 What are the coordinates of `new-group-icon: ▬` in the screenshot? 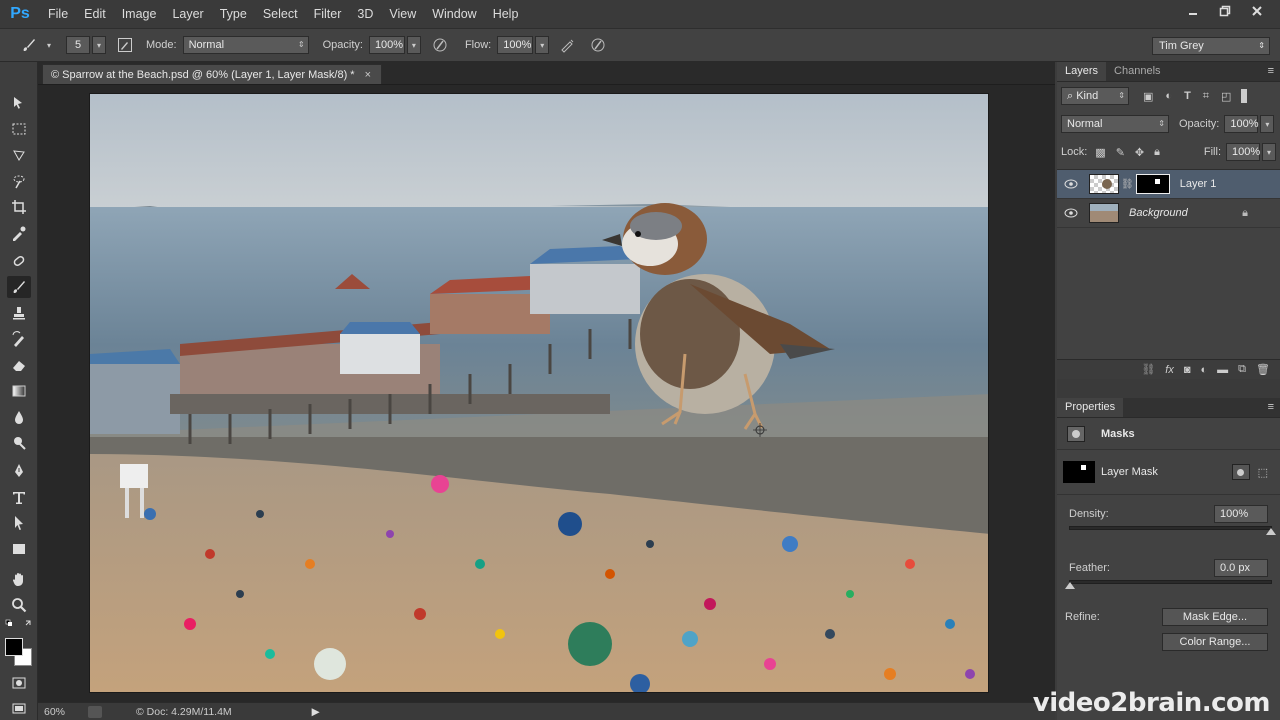 It's located at (1222, 370).